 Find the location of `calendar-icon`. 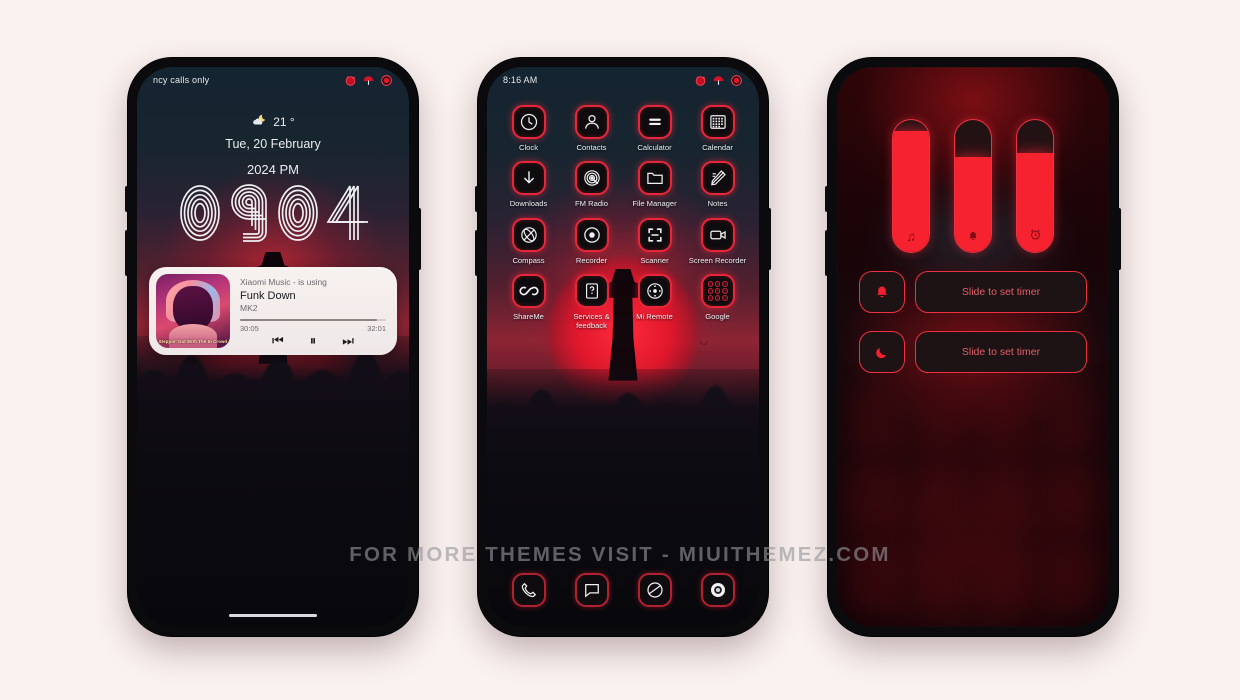

calendar-icon is located at coordinates (717, 122).